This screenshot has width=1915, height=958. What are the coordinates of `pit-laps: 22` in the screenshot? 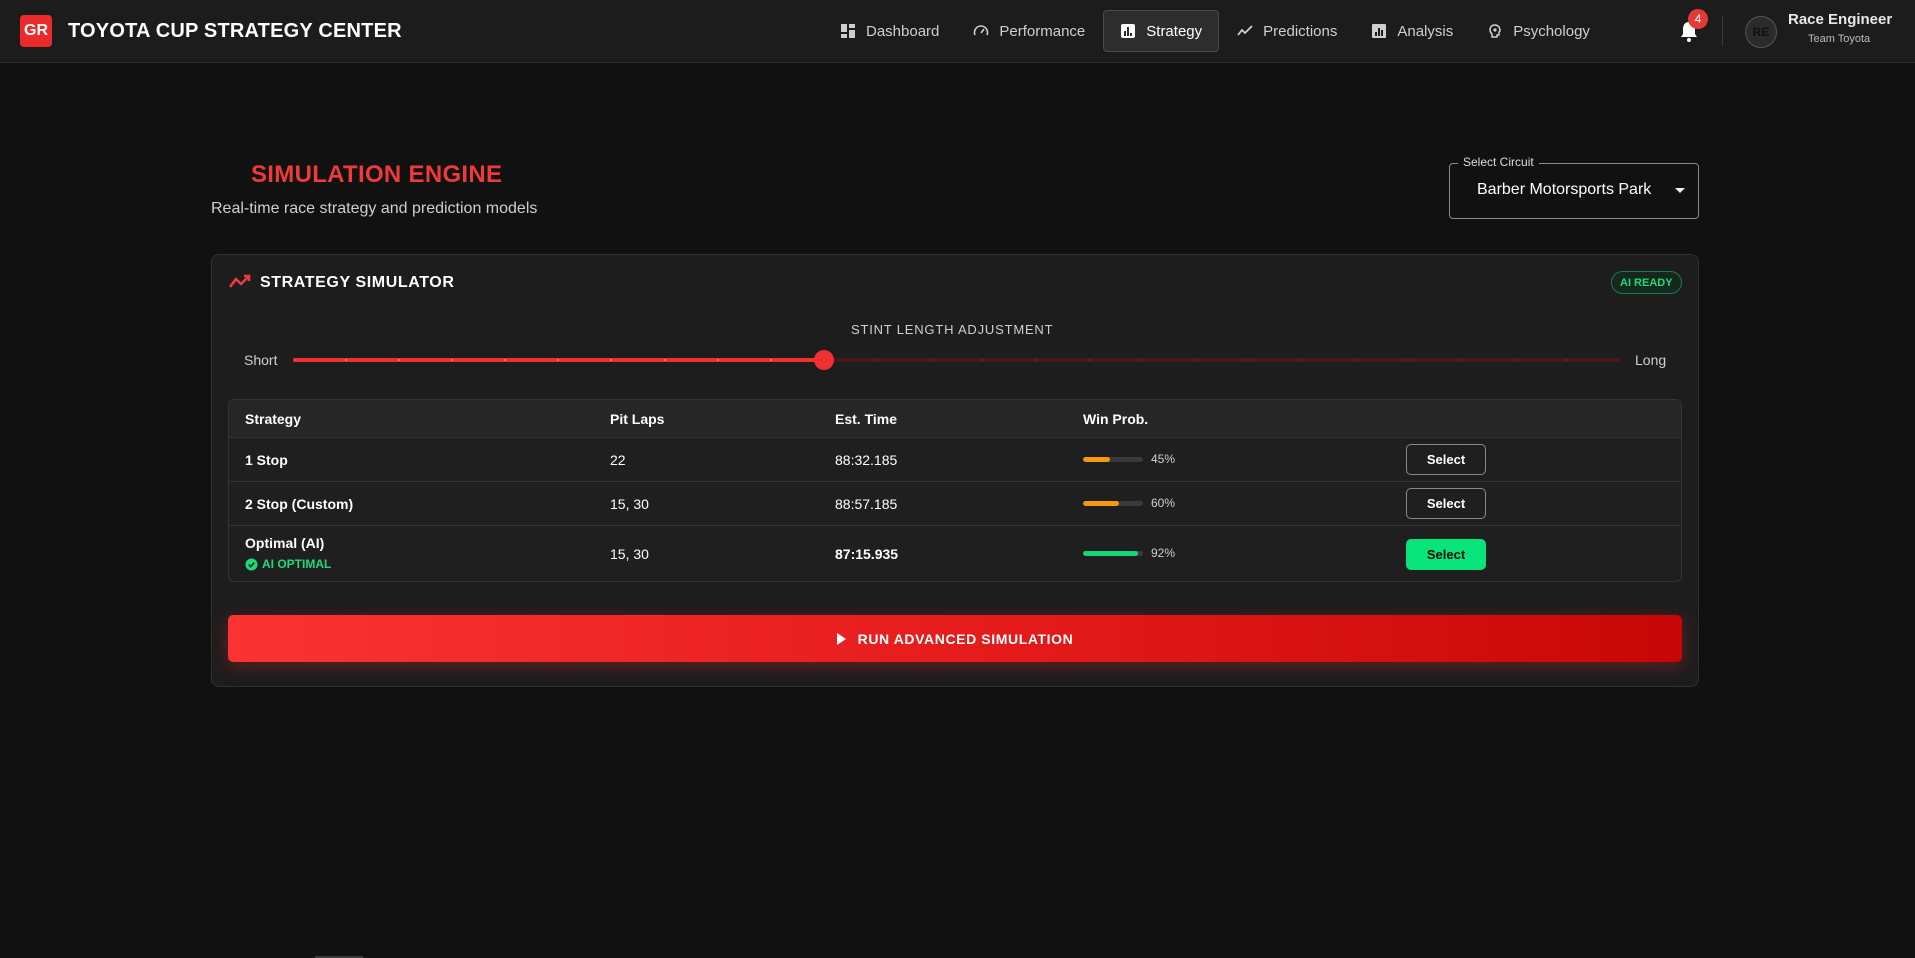 It's located at (618, 460).